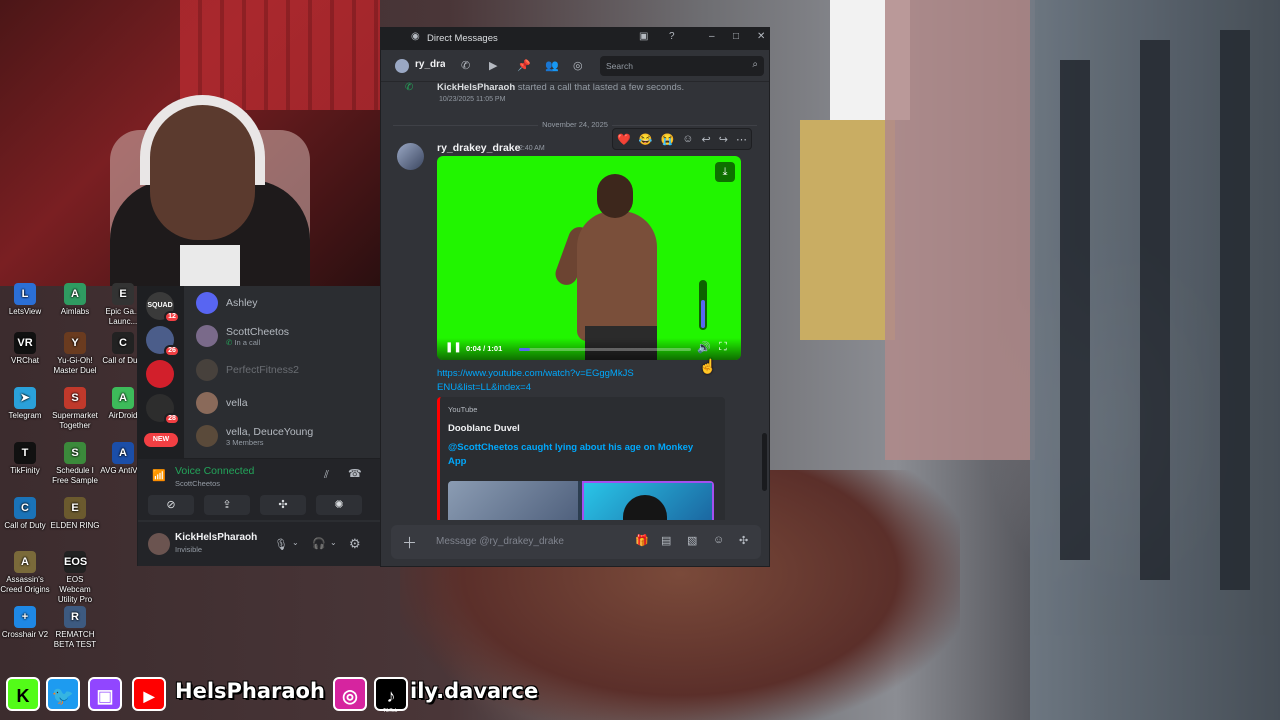 The image size is (1280, 720). Describe the element at coordinates (500, 541) in the screenshot. I see `message-input: Message @ry_drakey_drake` at that location.